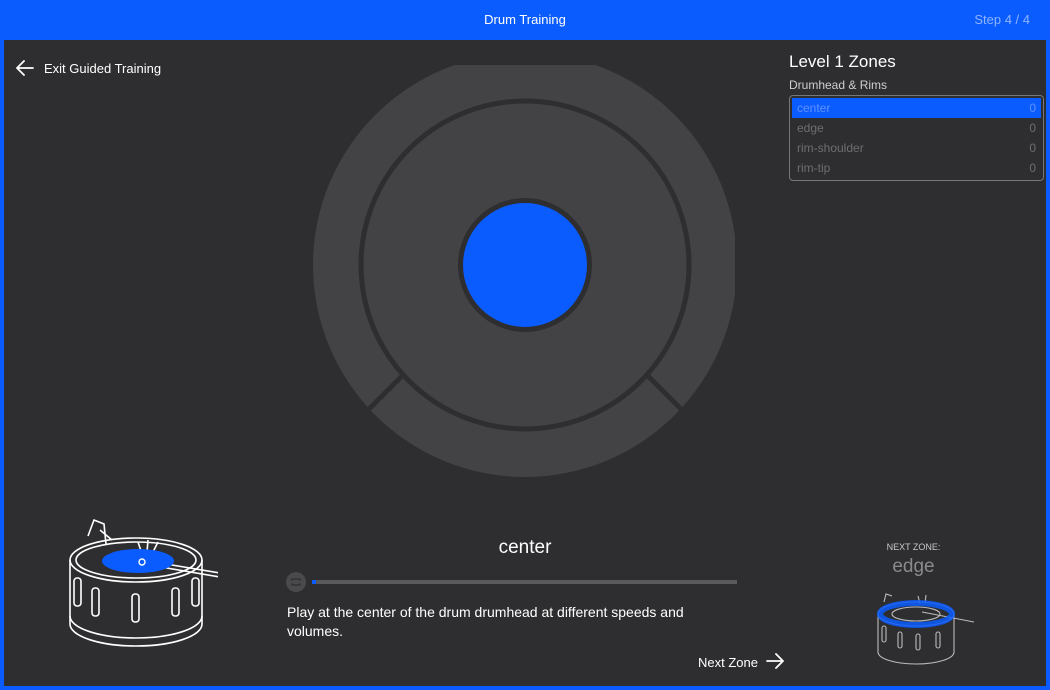  Describe the element at coordinates (814, 168) in the screenshot. I see `zone-item-name: rim-tip` at that location.